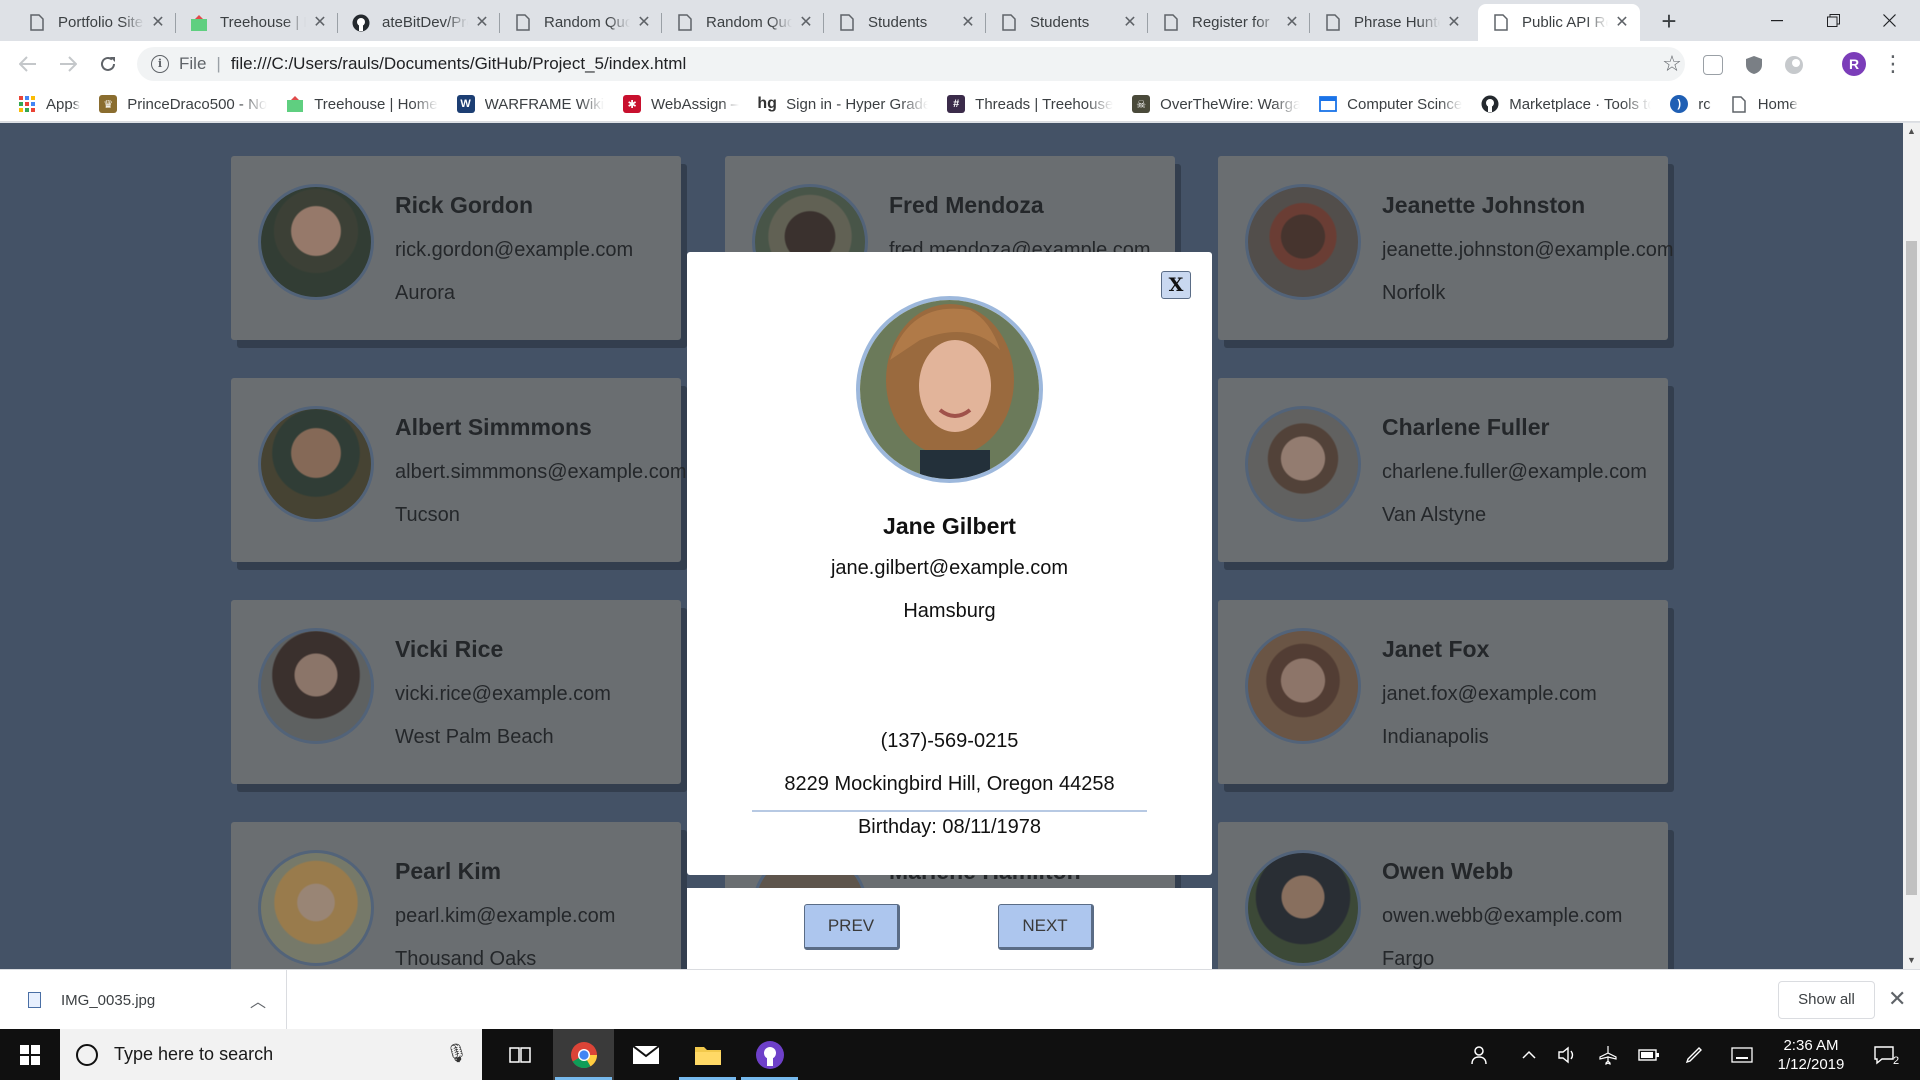 This screenshot has width=1920, height=1080. Describe the element at coordinates (1391, 22) in the screenshot. I see `tab-phrase-hunter: Phrase Hunter ✕` at that location.